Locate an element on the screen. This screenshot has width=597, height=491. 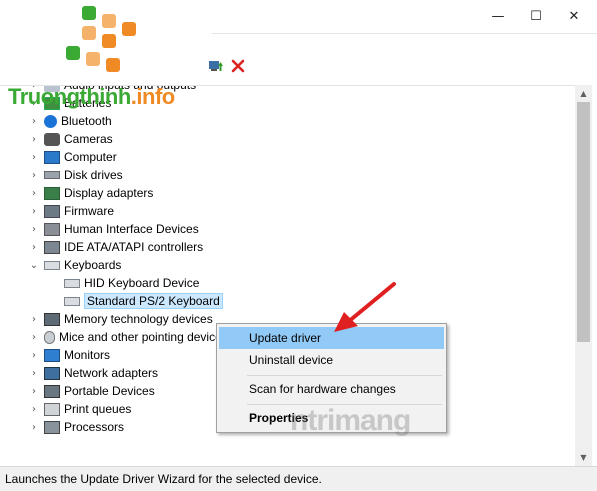
tree-item: ⌄ Keyboards is located at coordinates (75, 265).